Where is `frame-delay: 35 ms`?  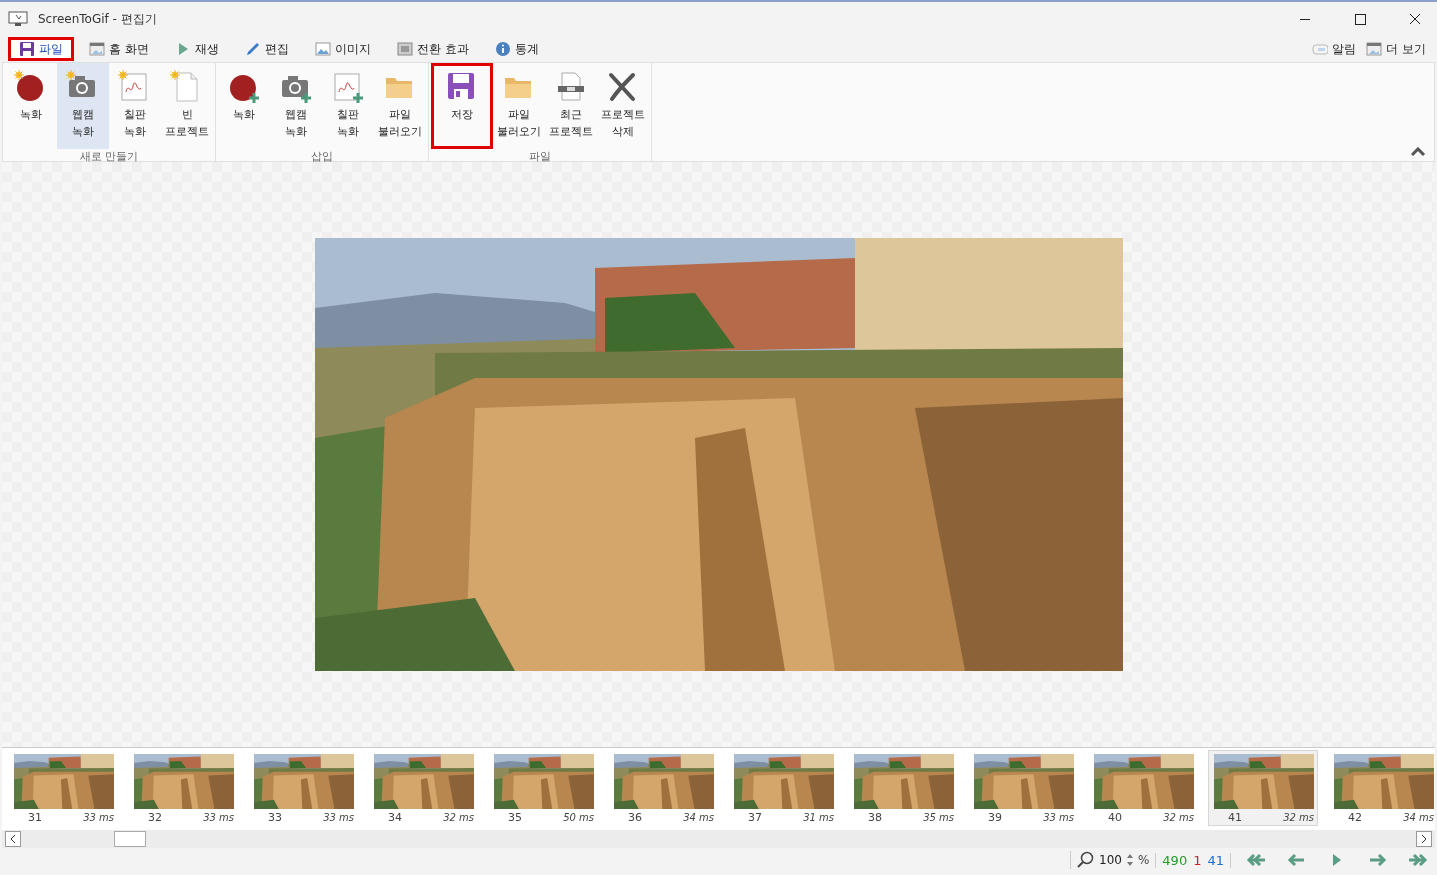 frame-delay: 35 ms is located at coordinates (938, 817).